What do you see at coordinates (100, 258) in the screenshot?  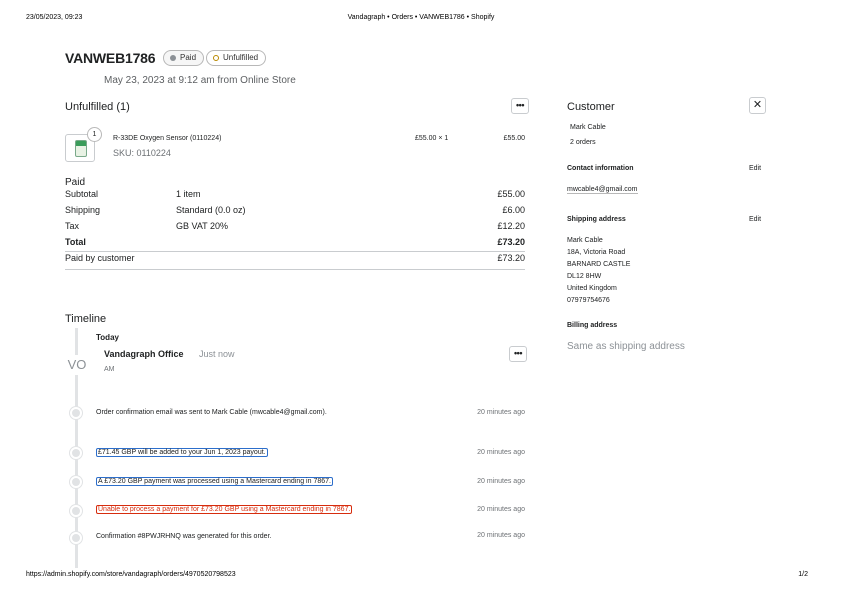 I see `summary-label: Paid by customer` at bounding box center [100, 258].